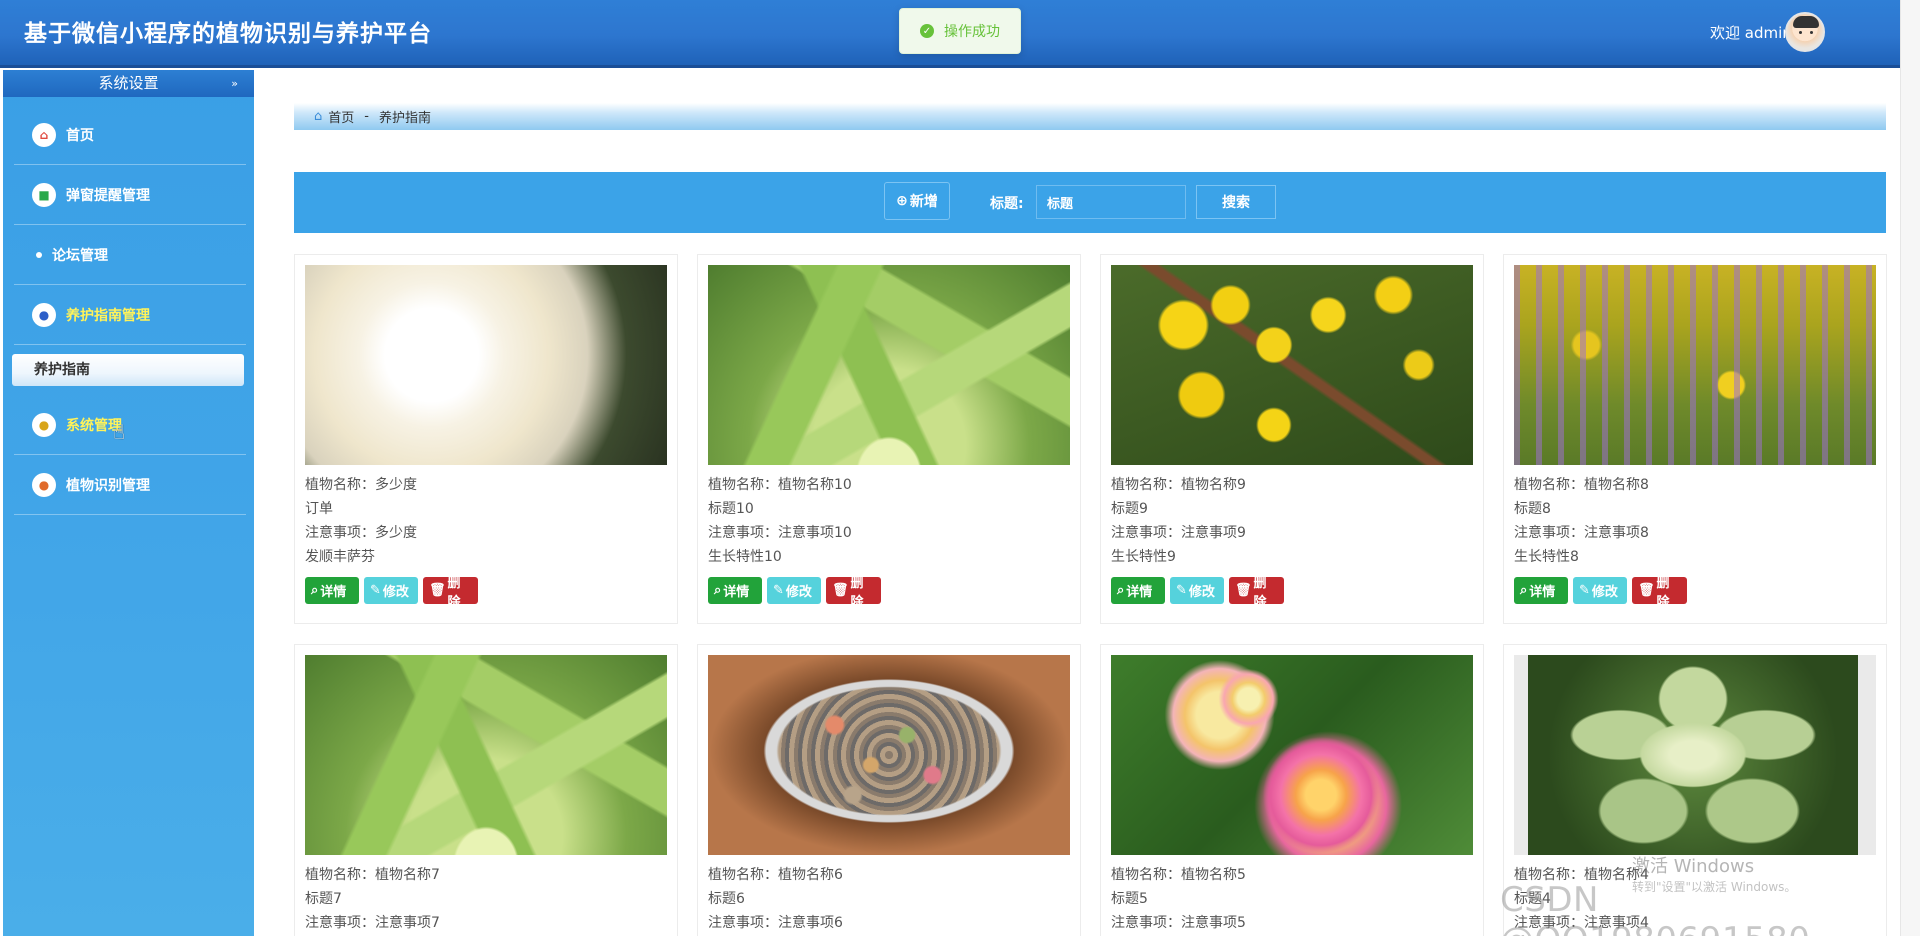  Describe the element at coordinates (372, 923) in the screenshot. I see `card-notes: 注意事项：注意事项7` at that location.